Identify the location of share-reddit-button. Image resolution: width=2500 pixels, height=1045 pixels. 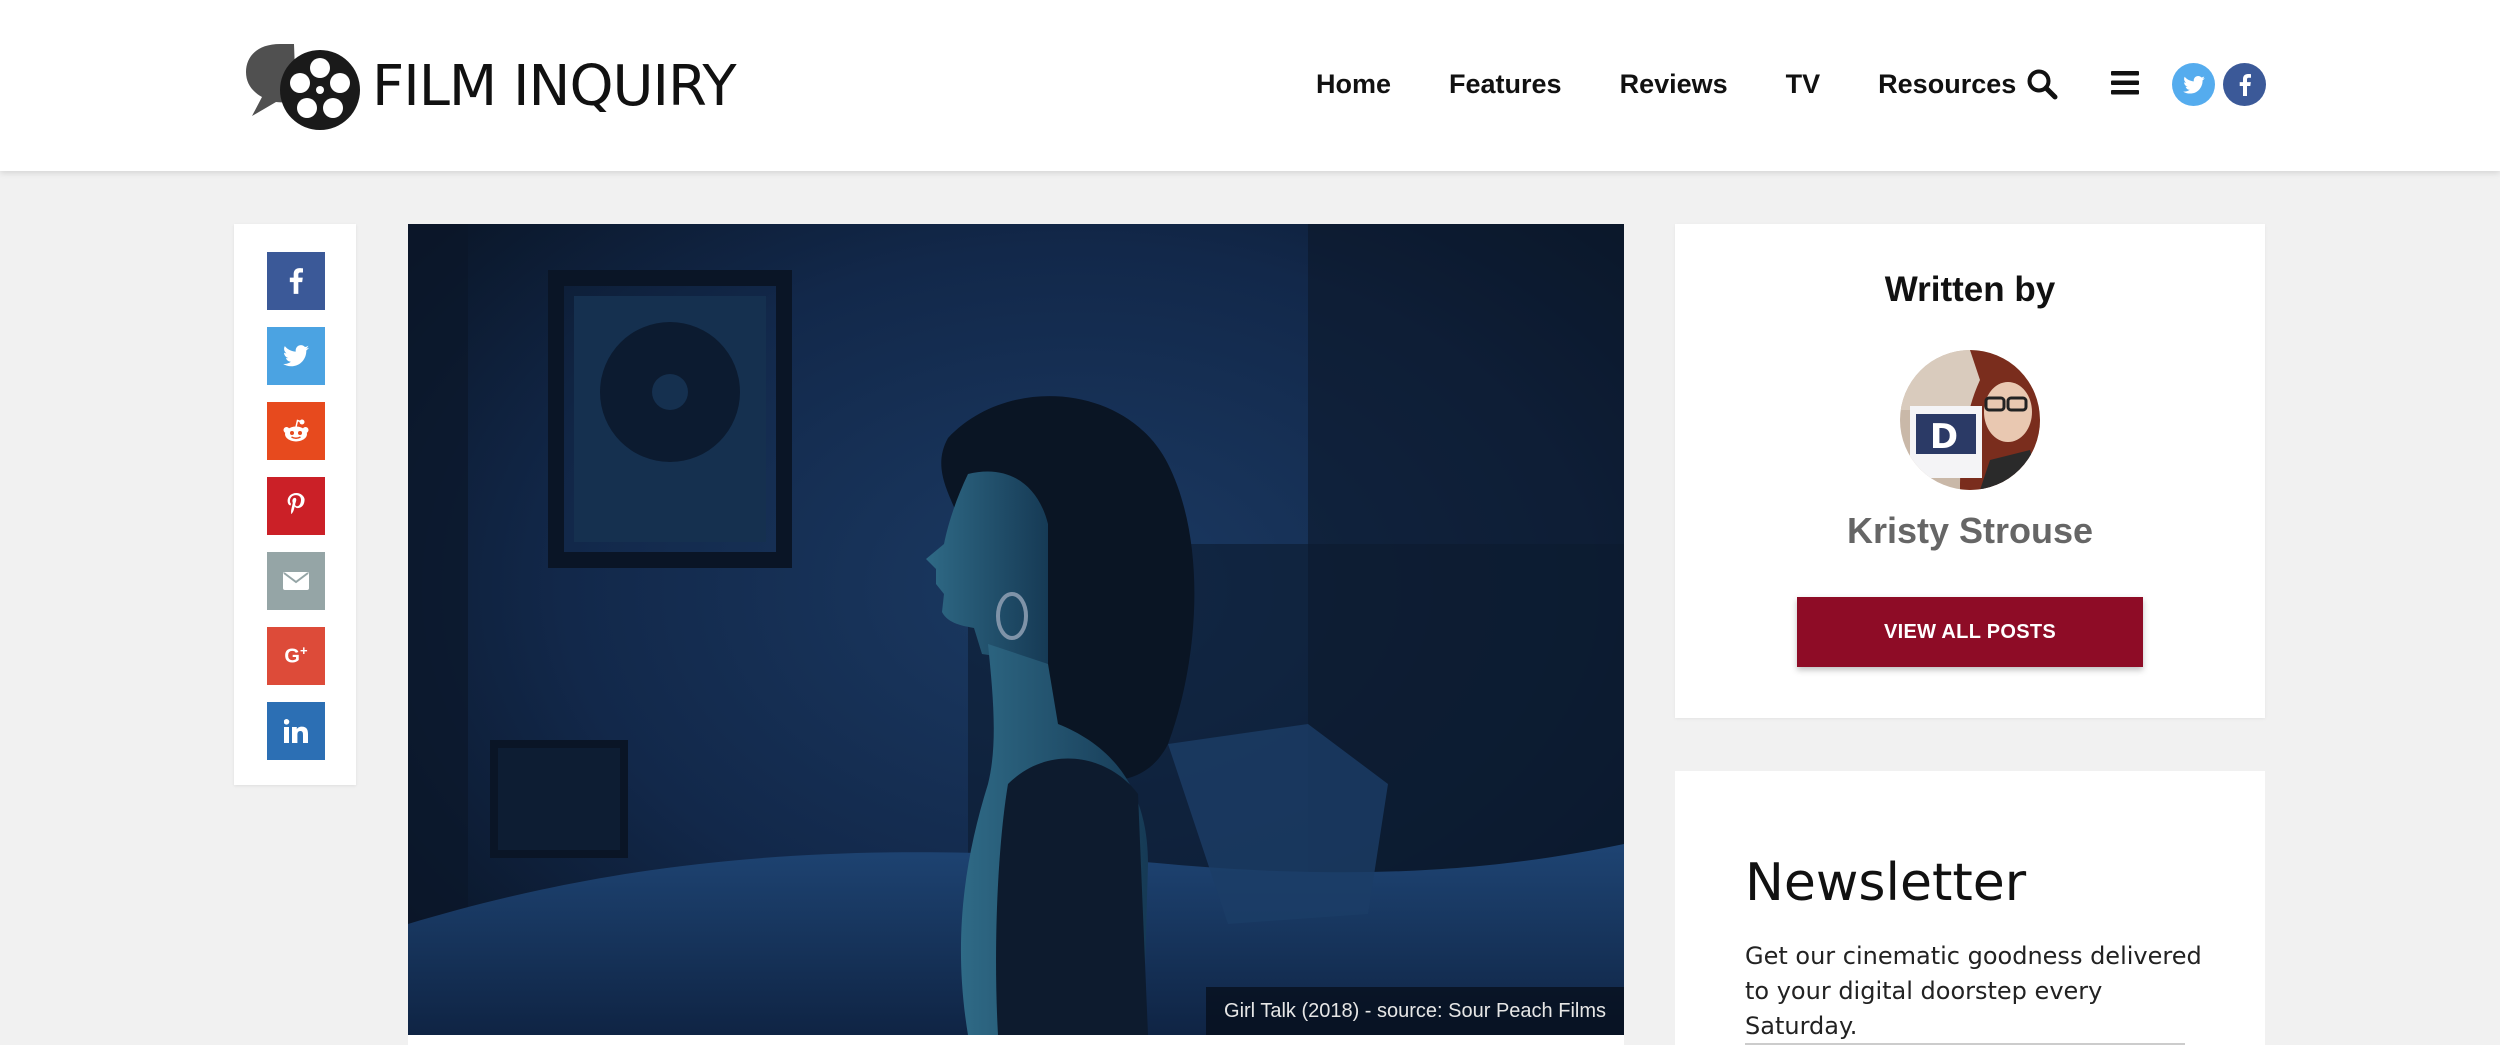
(296, 431).